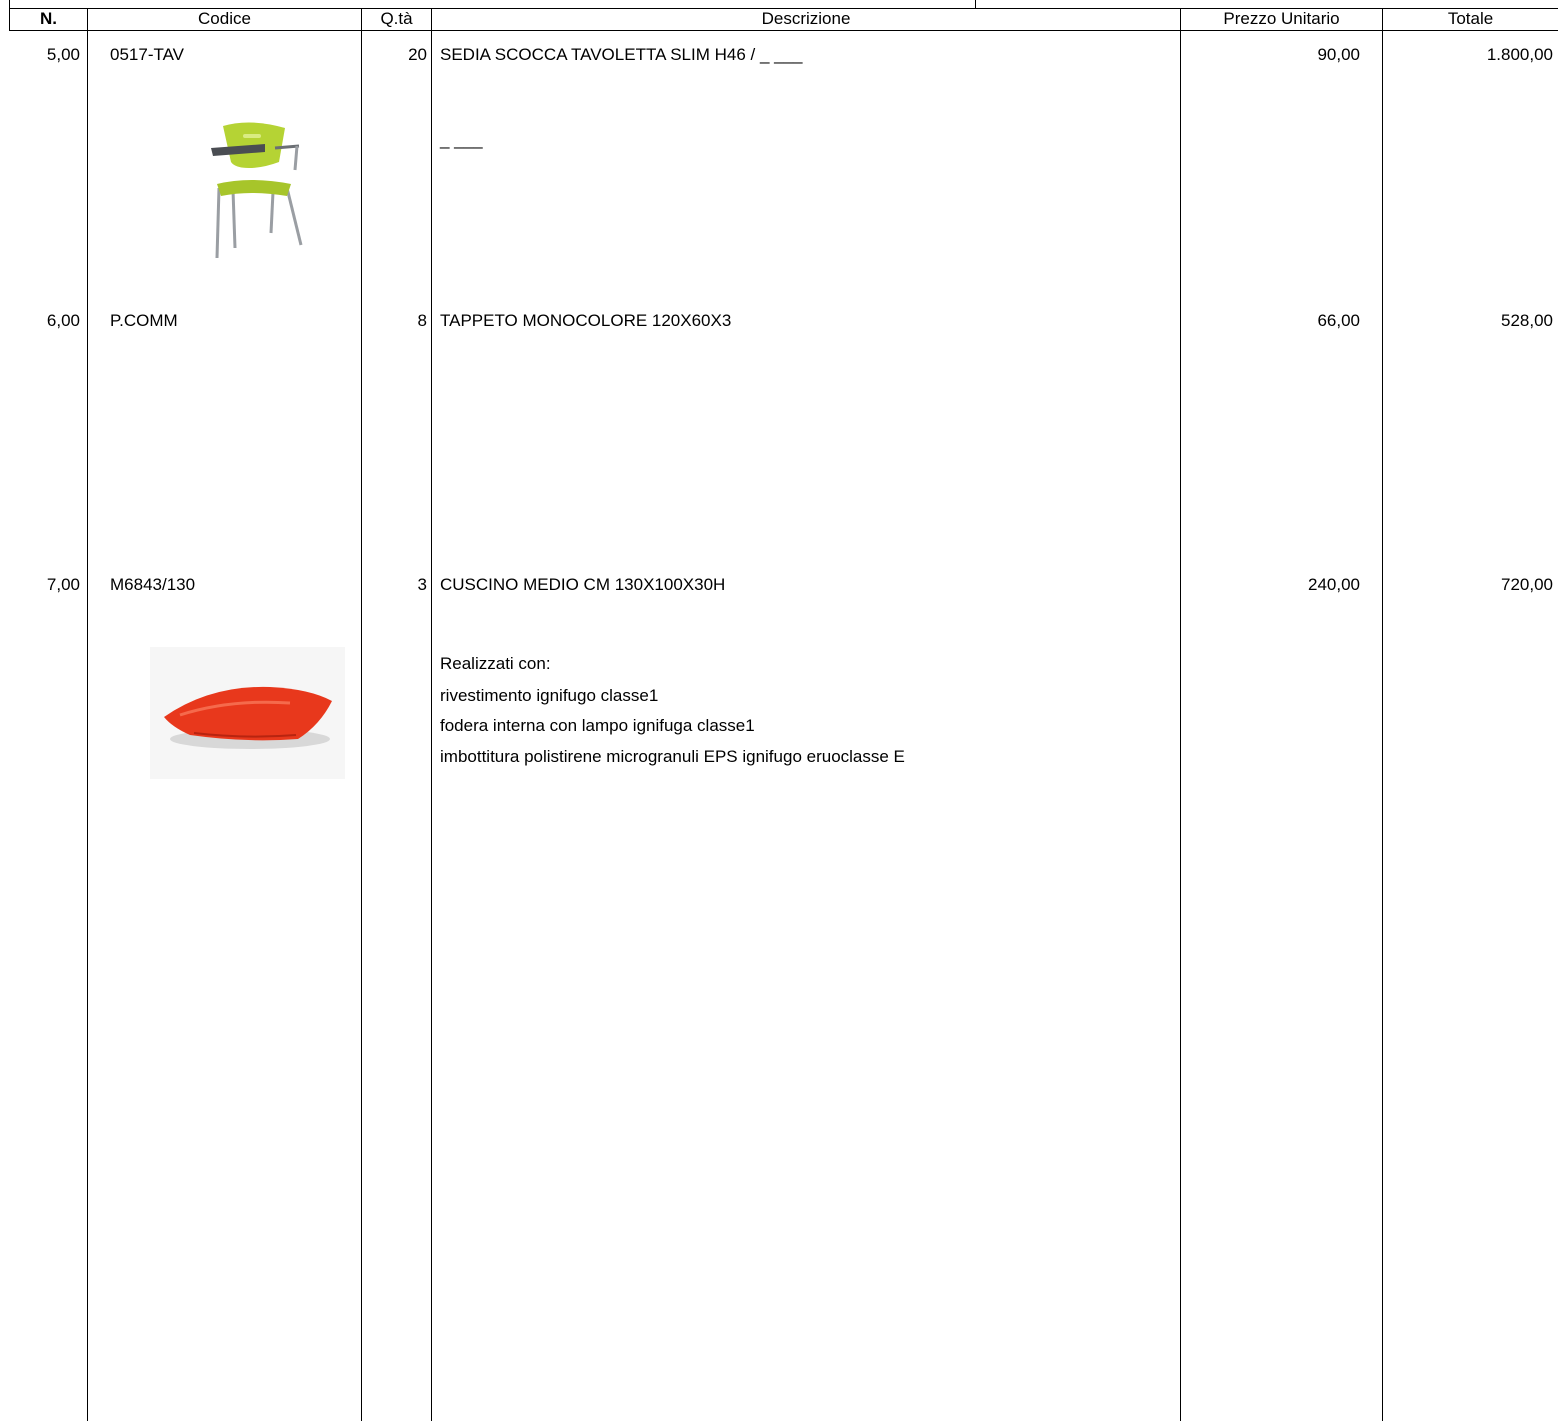 The width and height of the screenshot is (1558, 1421). Describe the element at coordinates (361, 714) in the screenshot. I see `col-divider-codice` at that location.